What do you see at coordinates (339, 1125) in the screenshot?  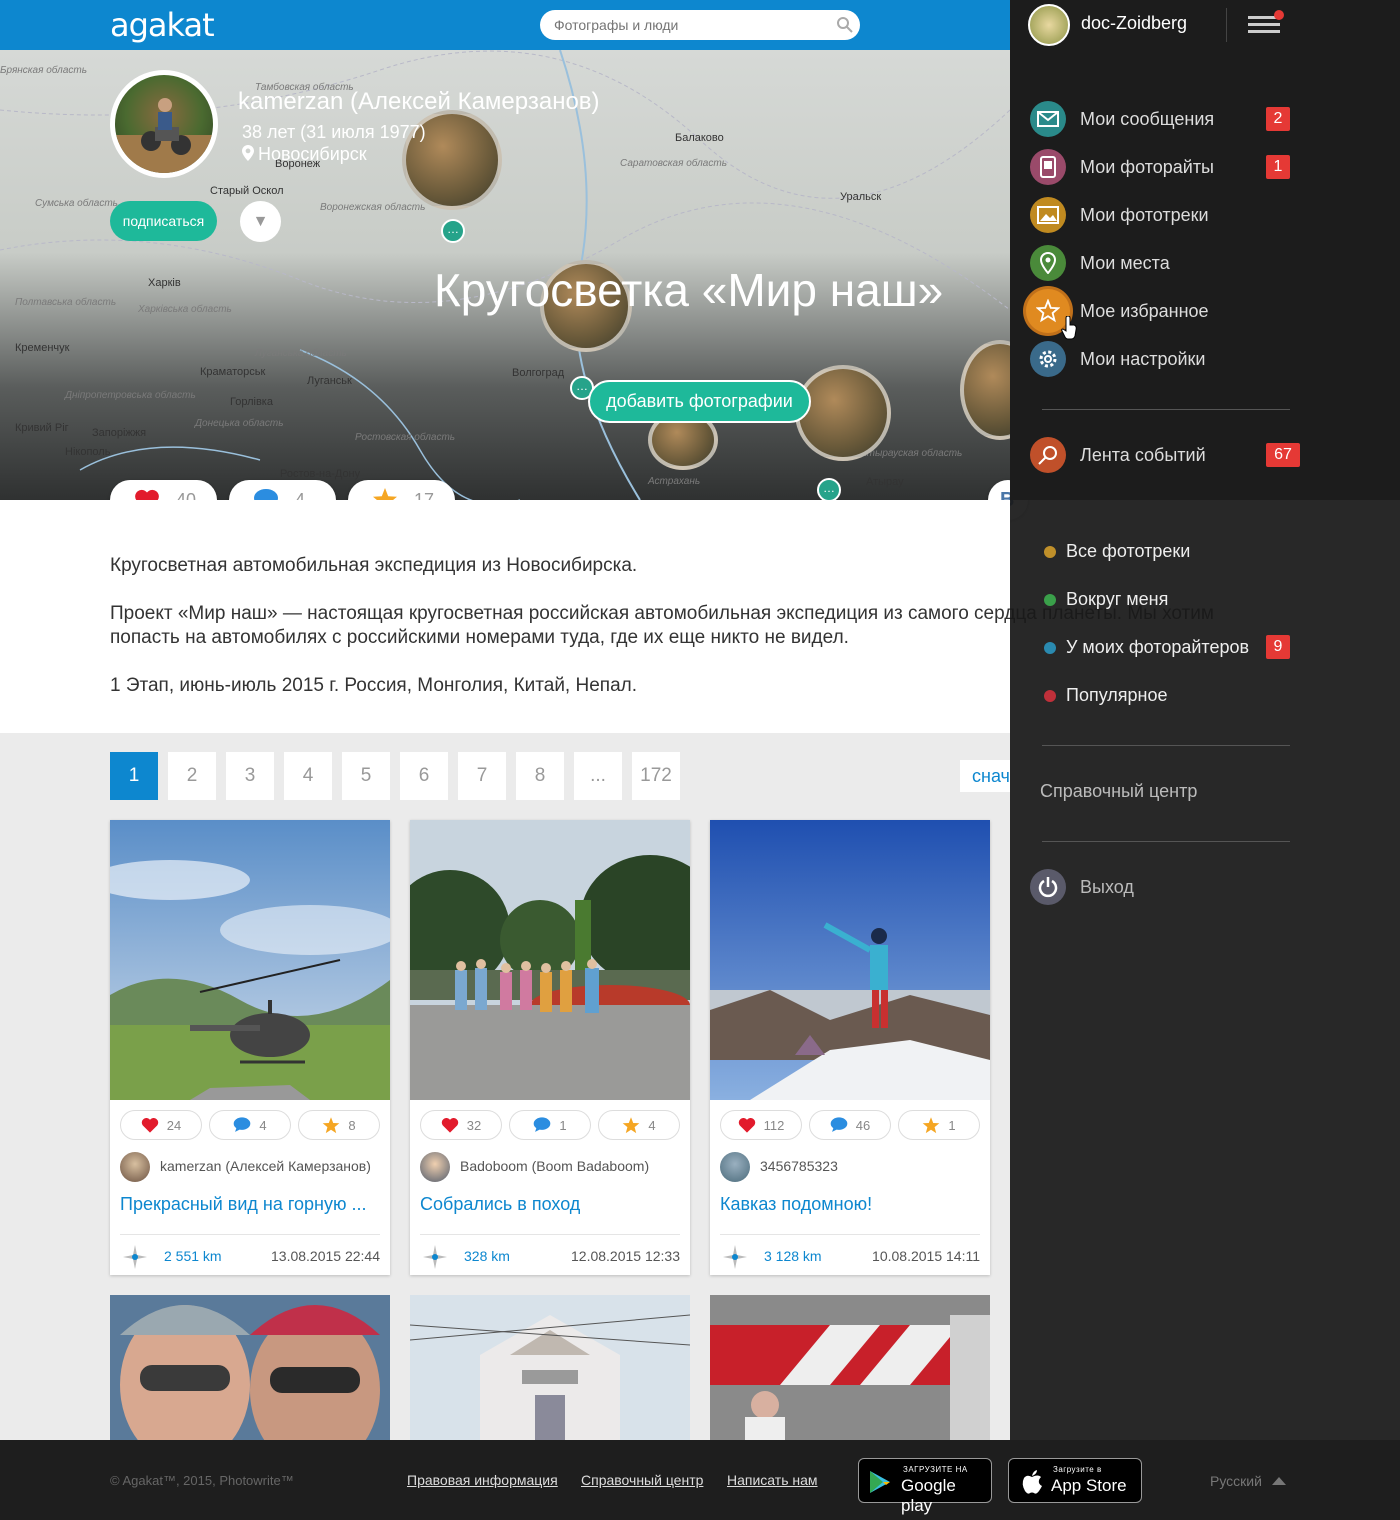 I see `card-favorites: 8` at bounding box center [339, 1125].